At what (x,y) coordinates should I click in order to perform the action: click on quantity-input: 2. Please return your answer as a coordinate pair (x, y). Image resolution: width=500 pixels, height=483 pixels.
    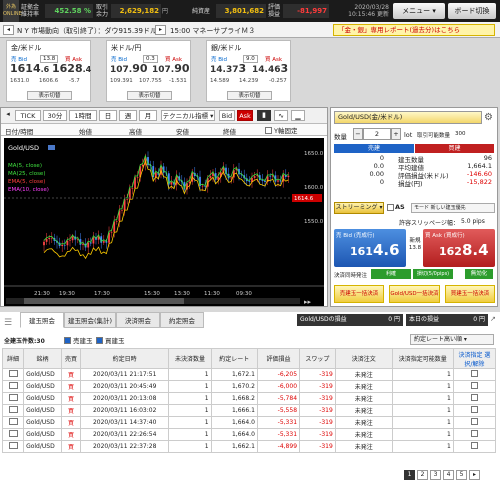
    Looking at the image, I should click on (377, 134).